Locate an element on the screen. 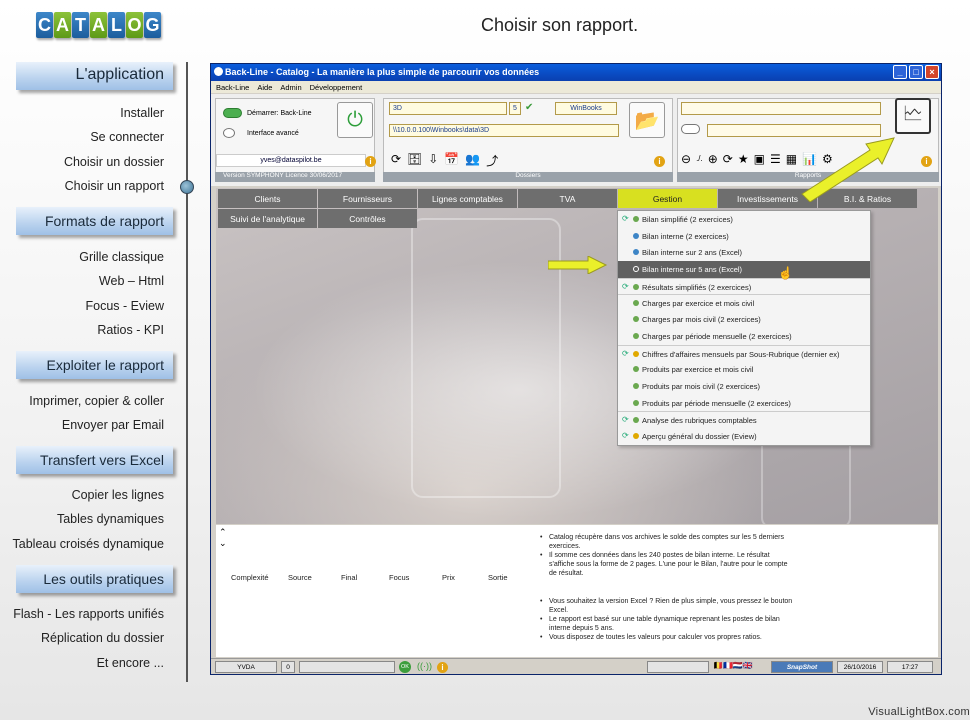 Image resolution: width=970 pixels, height=720 pixels. page-title: Choisir son rapport. is located at coordinates (560, 25).